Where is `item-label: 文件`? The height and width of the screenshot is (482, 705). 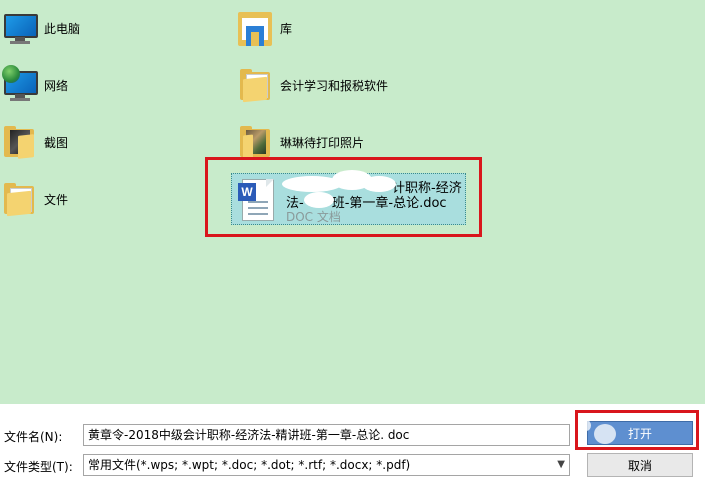
item-label: 文件 is located at coordinates (56, 199).